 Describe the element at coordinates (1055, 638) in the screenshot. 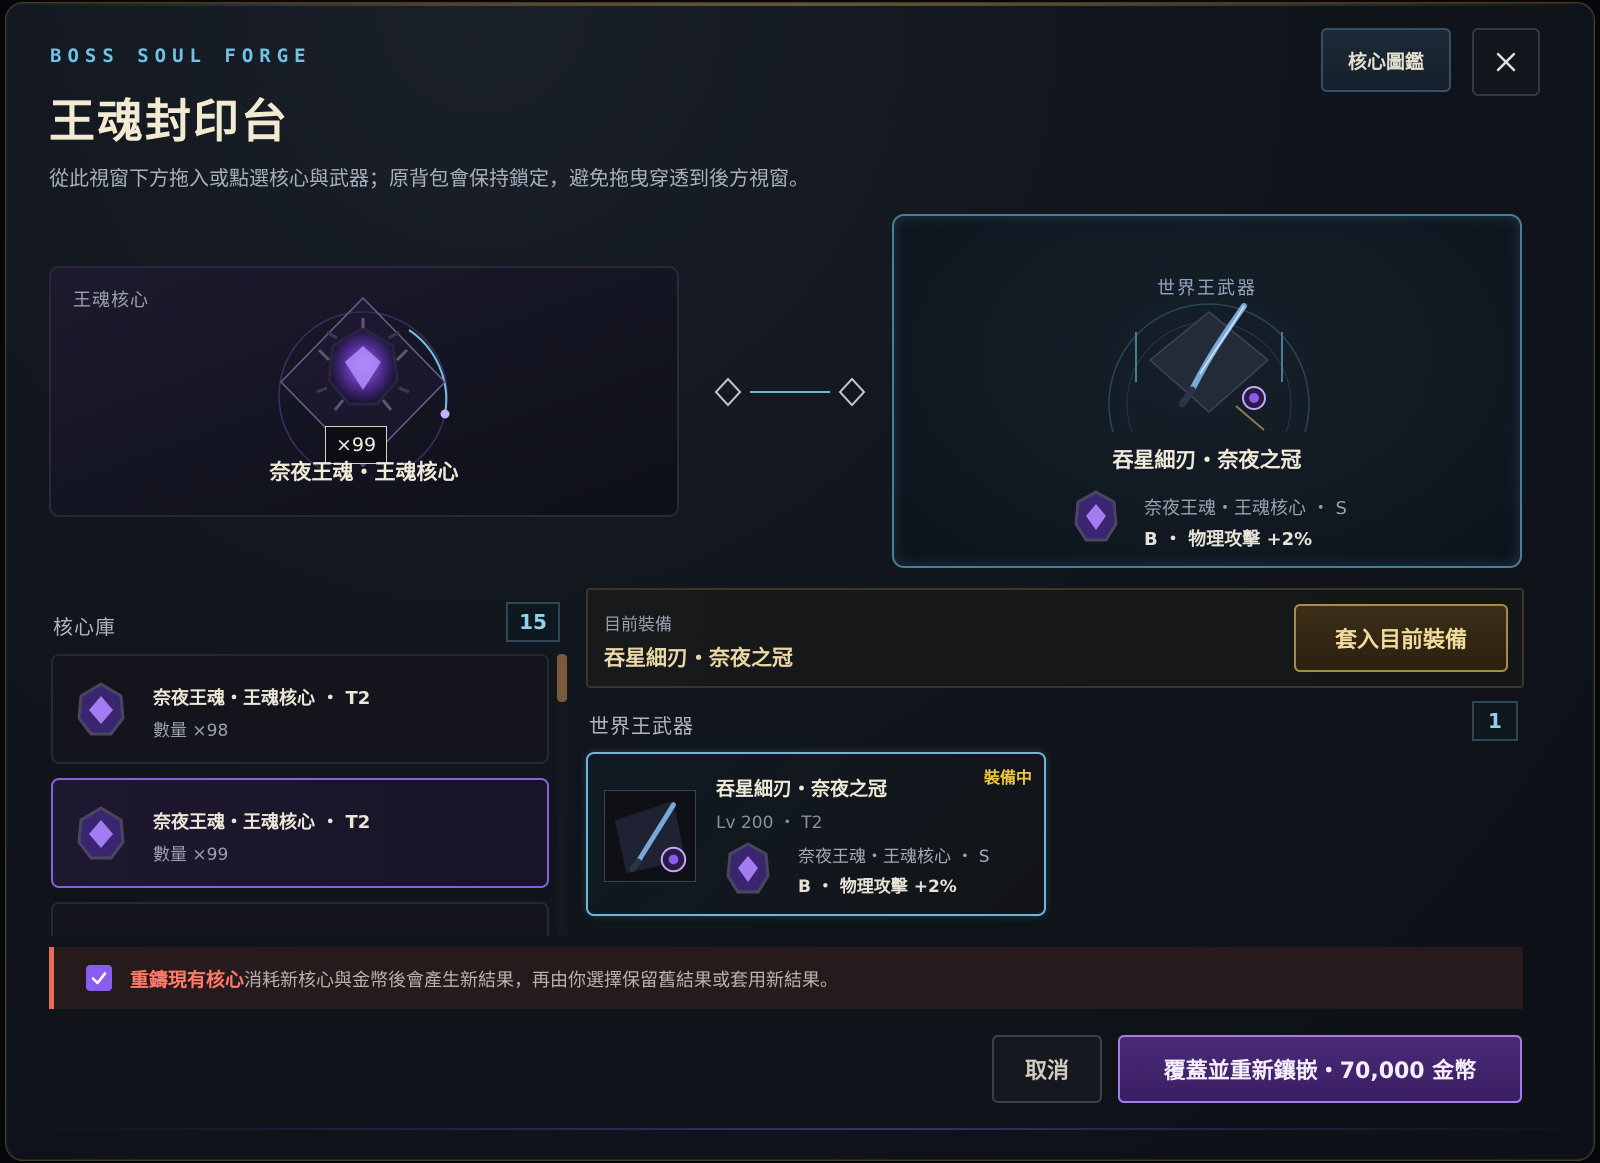

I see `current-equipment-panel: 目前裝備 吞星細刃・奈夜之冠 套入目前裝備` at that location.